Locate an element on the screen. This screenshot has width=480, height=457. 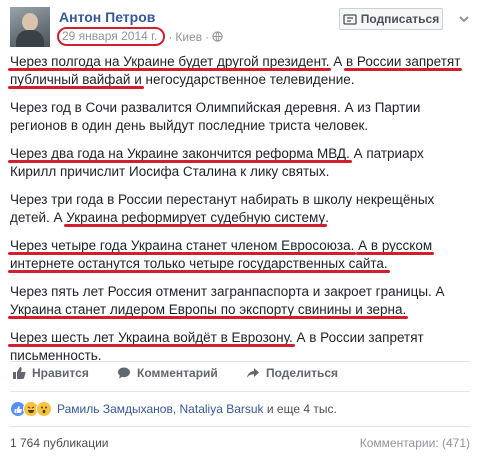
underlined-text: публичный вайфай и is located at coordinates (76, 79).